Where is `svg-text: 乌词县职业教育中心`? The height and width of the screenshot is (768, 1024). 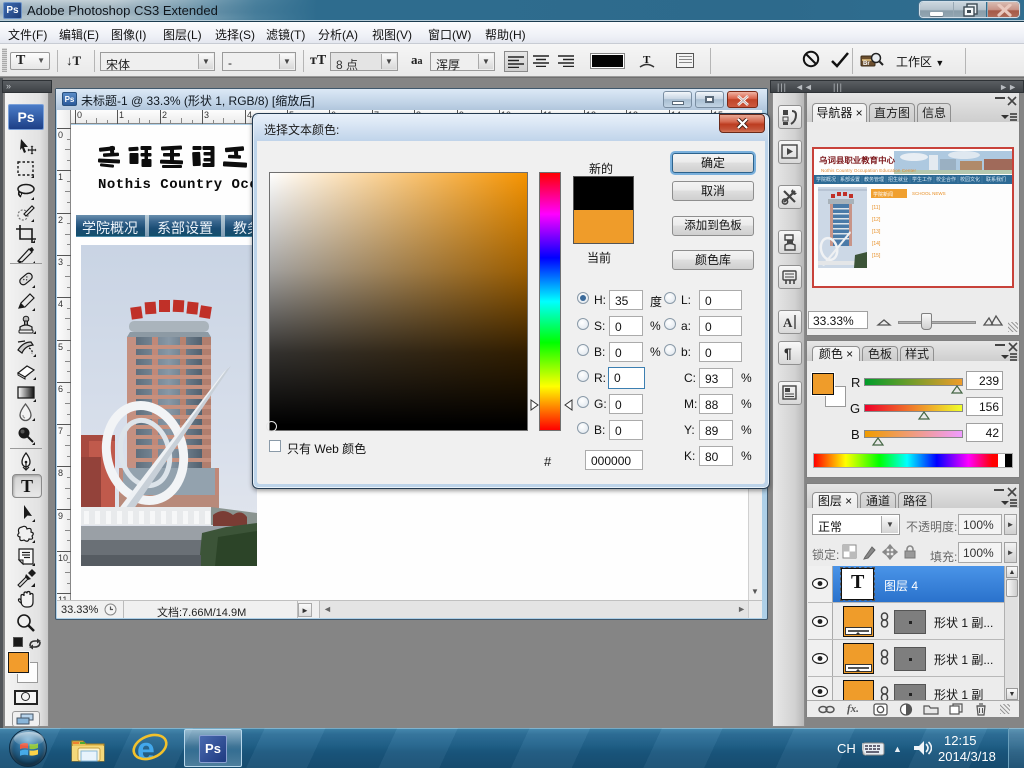 svg-text: 乌词县职业教育中心 is located at coordinates (857, 160).